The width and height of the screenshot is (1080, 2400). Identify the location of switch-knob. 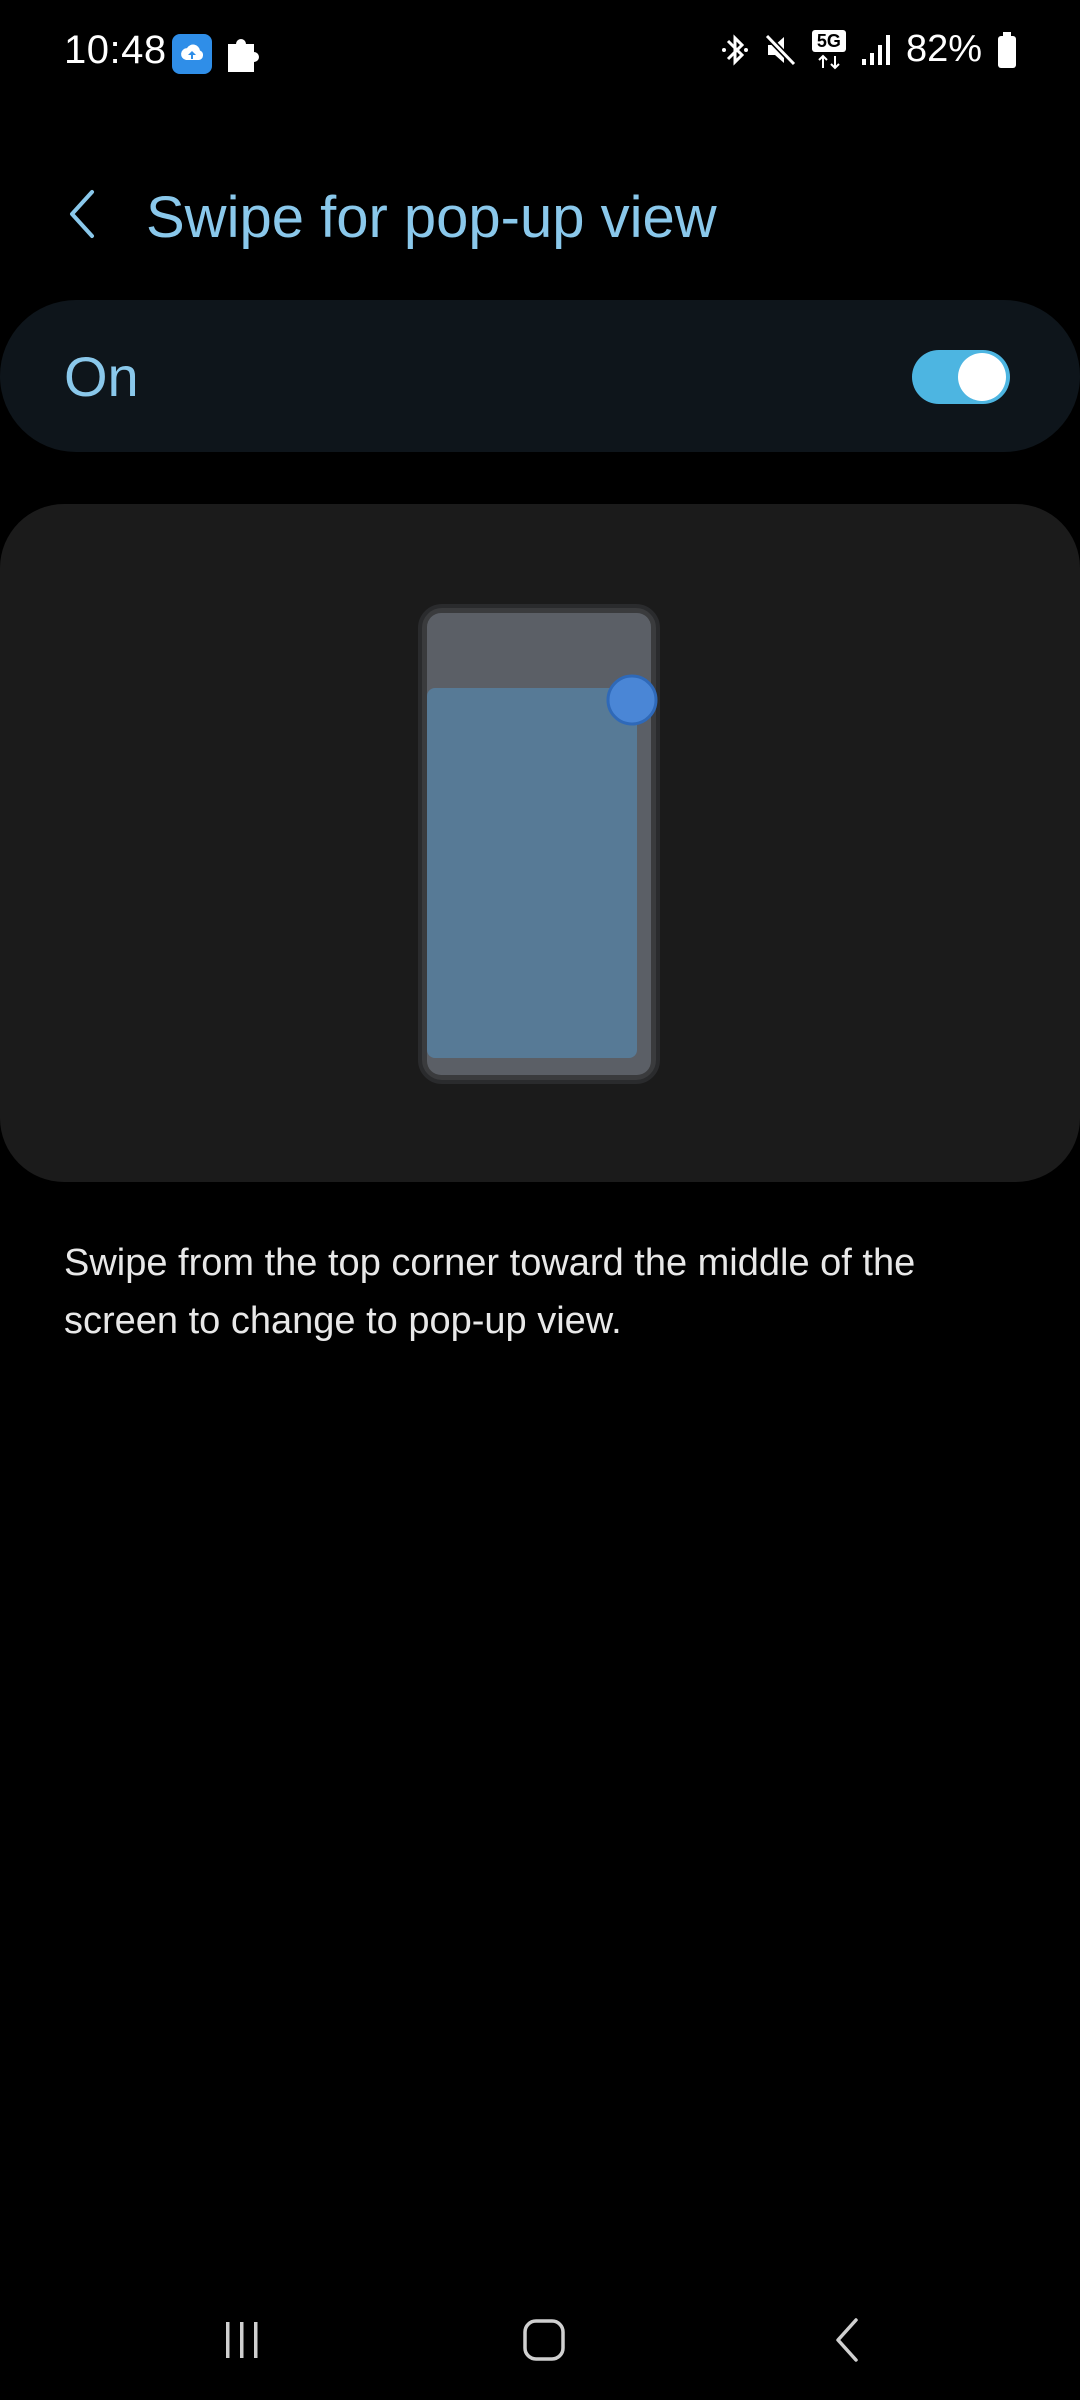
(982, 377).